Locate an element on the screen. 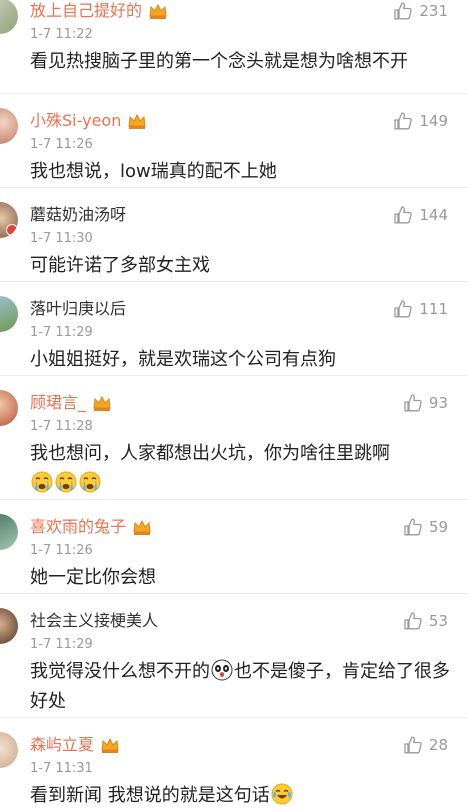 The height and width of the screenshot is (812, 468). comment-item: 森屿立夏 28 1-7 11:31 看到新闻 我想说的就是这句话 is located at coordinates (234, 765).